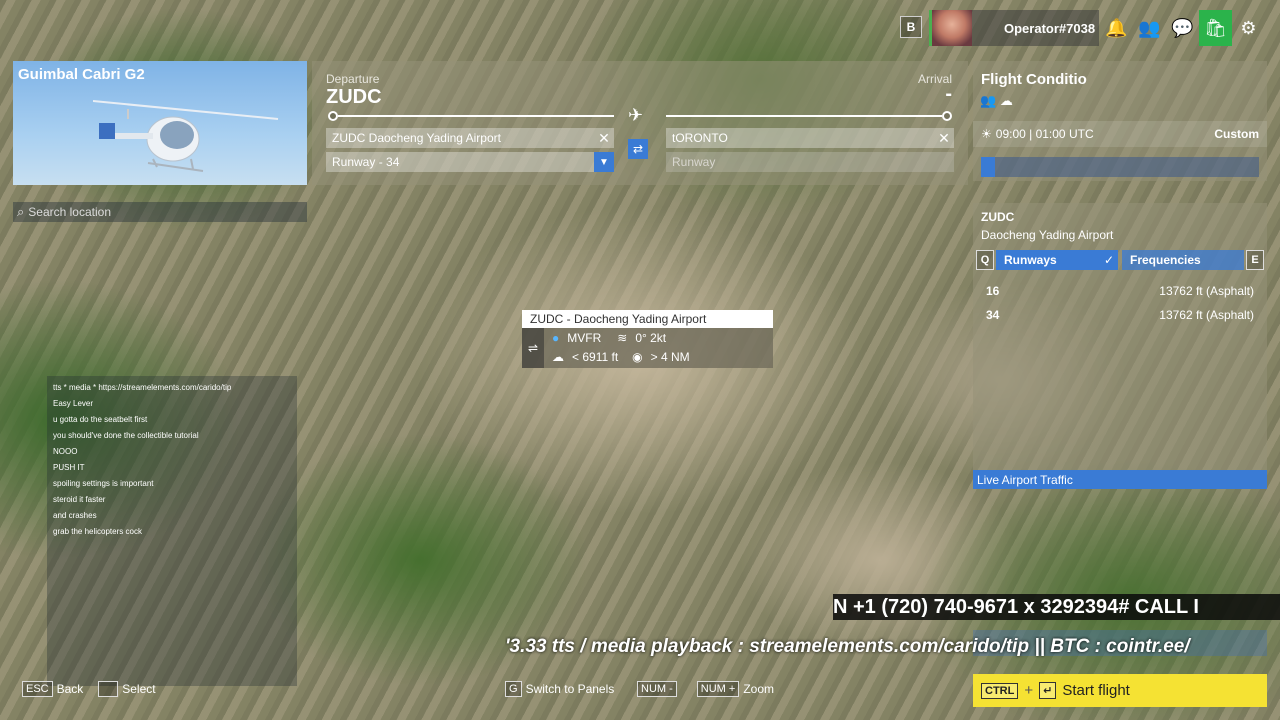  Describe the element at coordinates (637, 357) in the screenshot. I see `visibility-icon: ◉` at that location.